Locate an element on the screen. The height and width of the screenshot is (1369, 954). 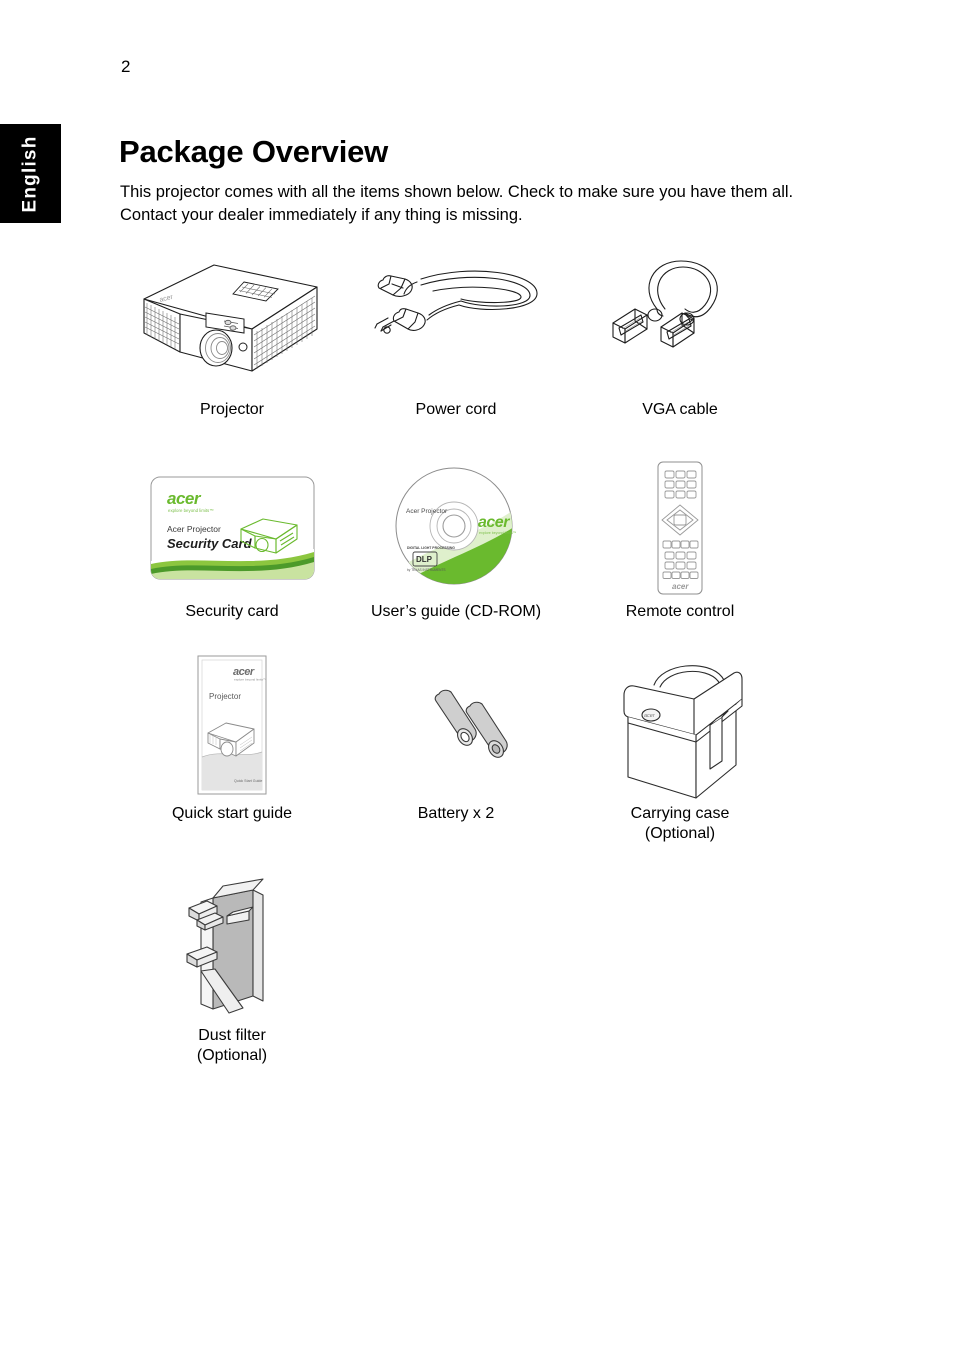
package-item-dust-filter: Dust filter (Optional) is located at coordinates (232, 970).